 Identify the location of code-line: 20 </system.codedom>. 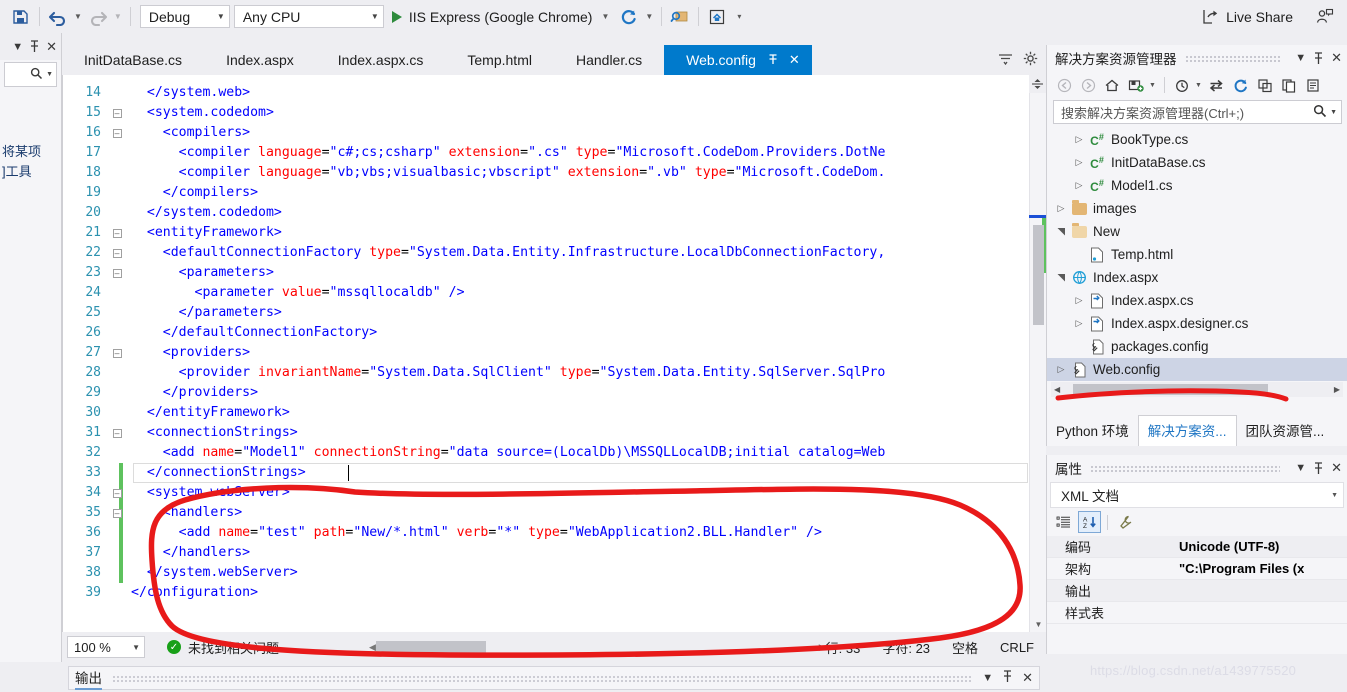
(554, 213).